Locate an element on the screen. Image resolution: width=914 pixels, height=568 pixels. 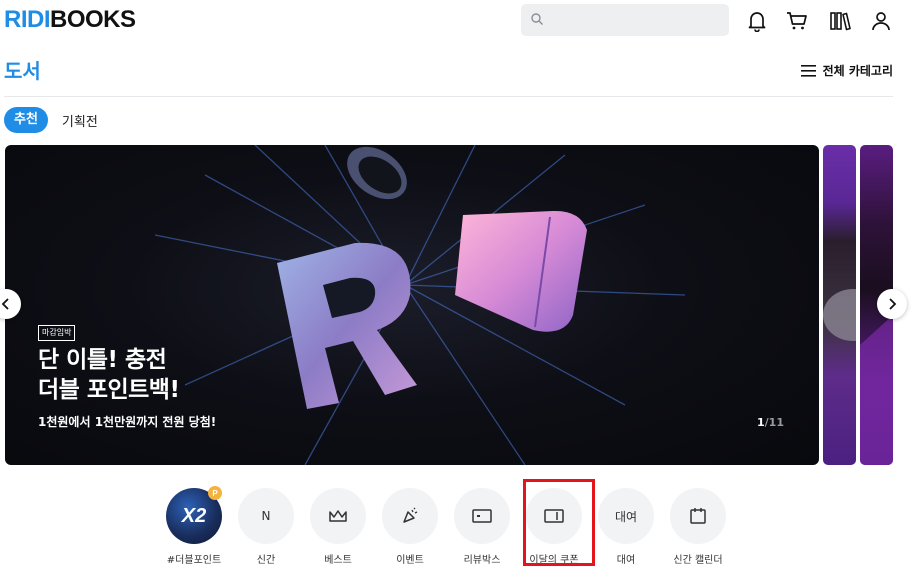
logo-books: BOOKS is located at coordinates (93, 19).